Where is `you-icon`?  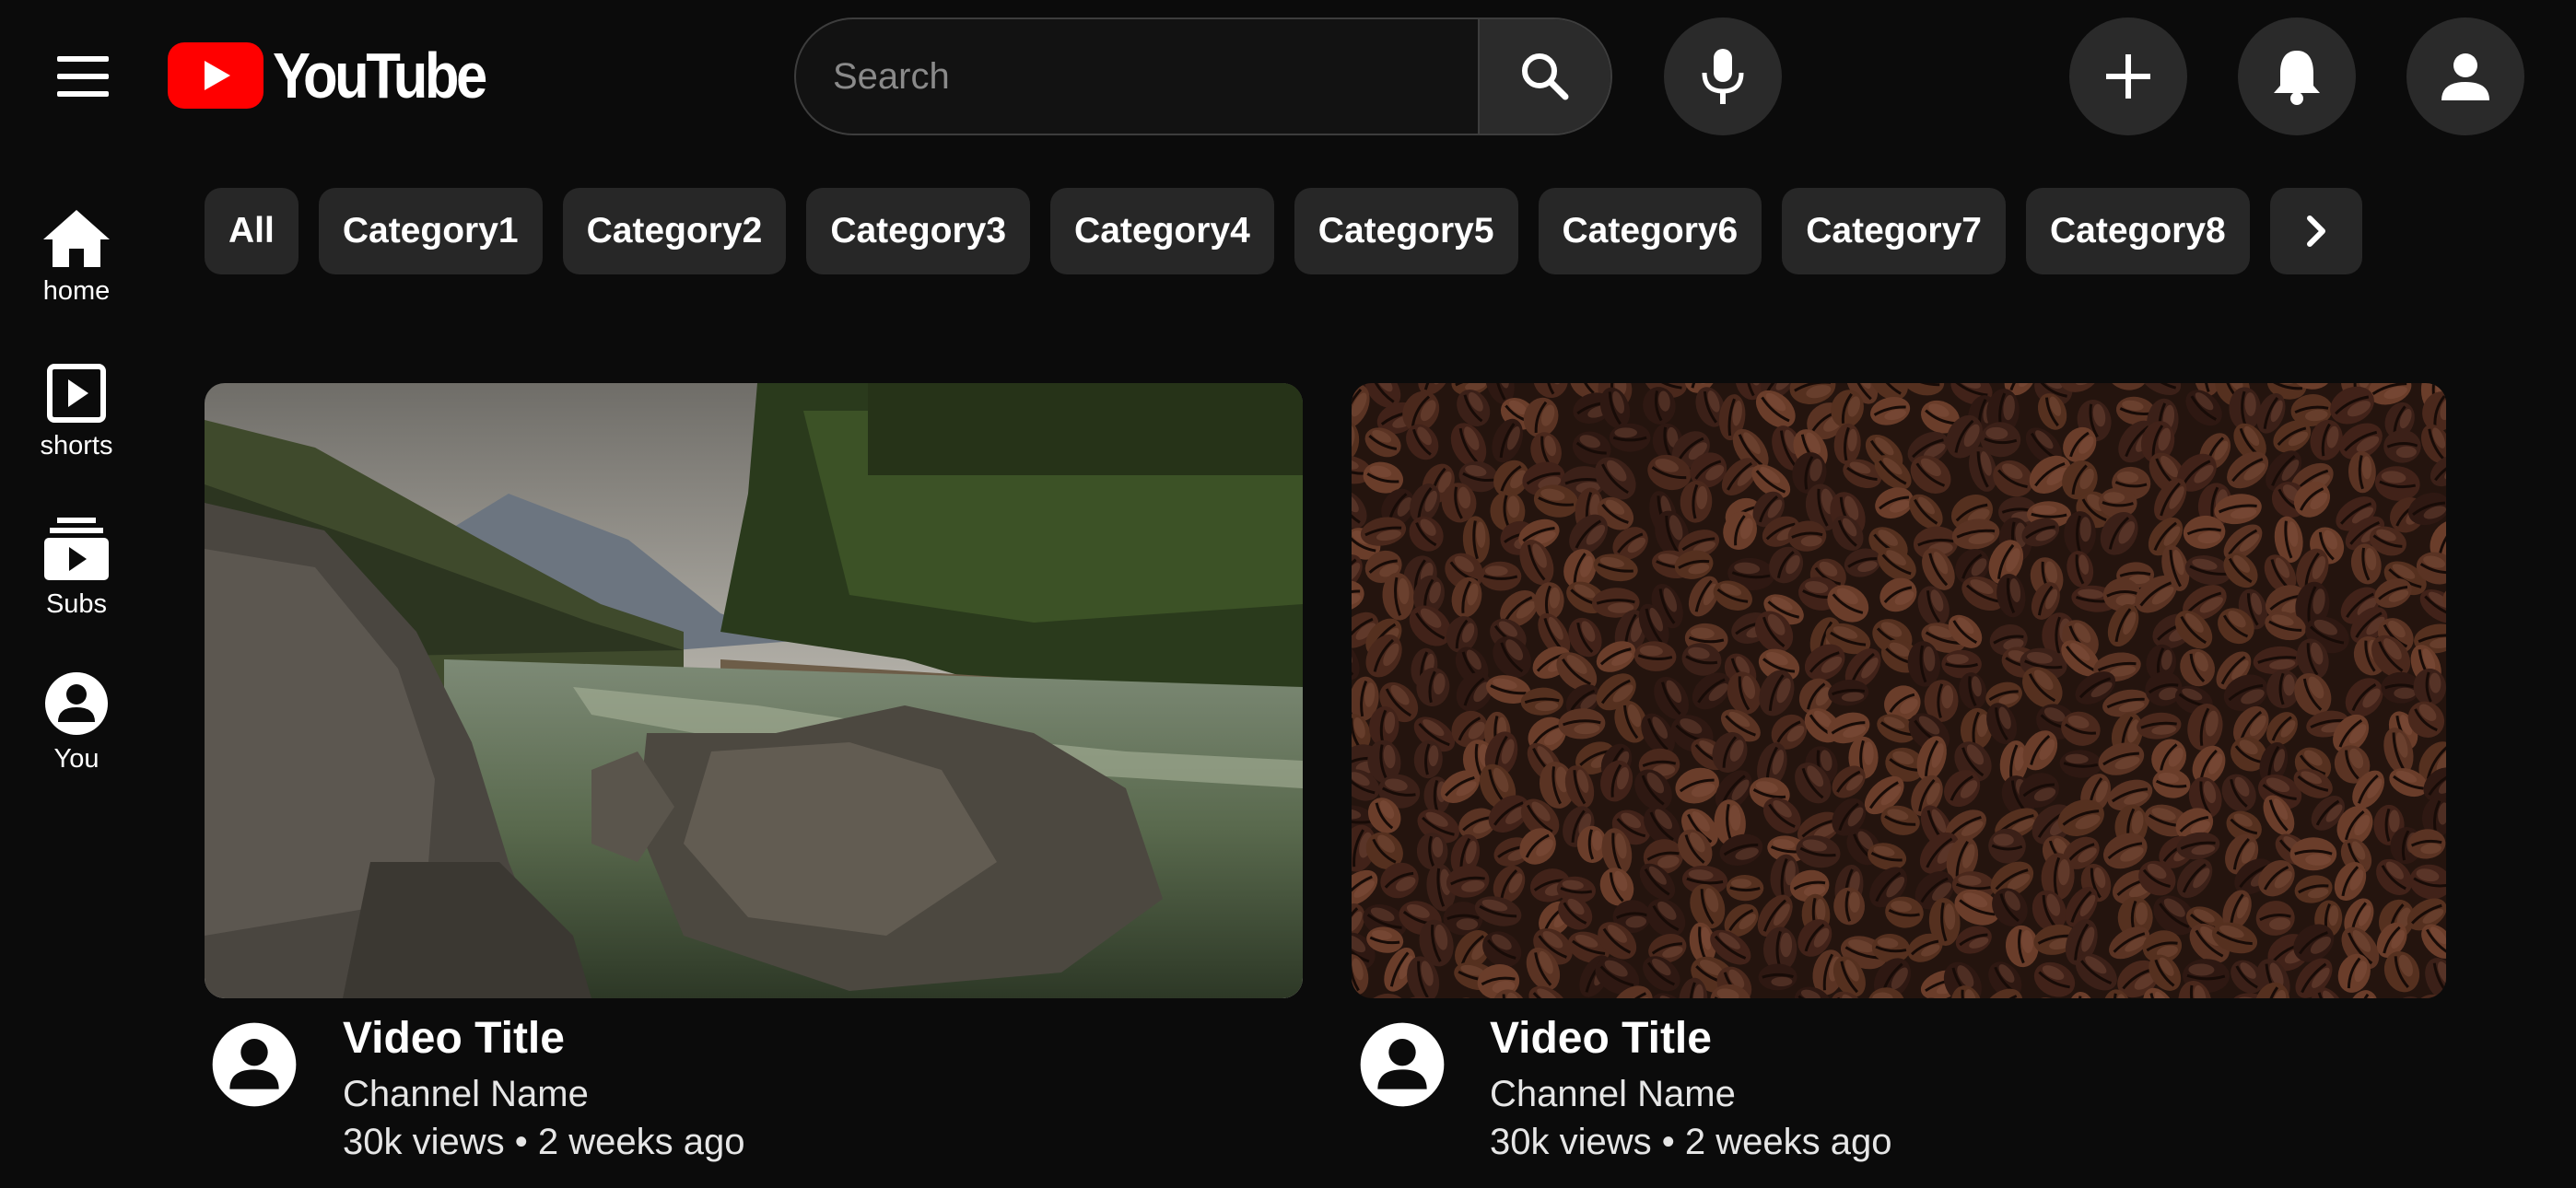
you-icon is located at coordinates (76, 703).